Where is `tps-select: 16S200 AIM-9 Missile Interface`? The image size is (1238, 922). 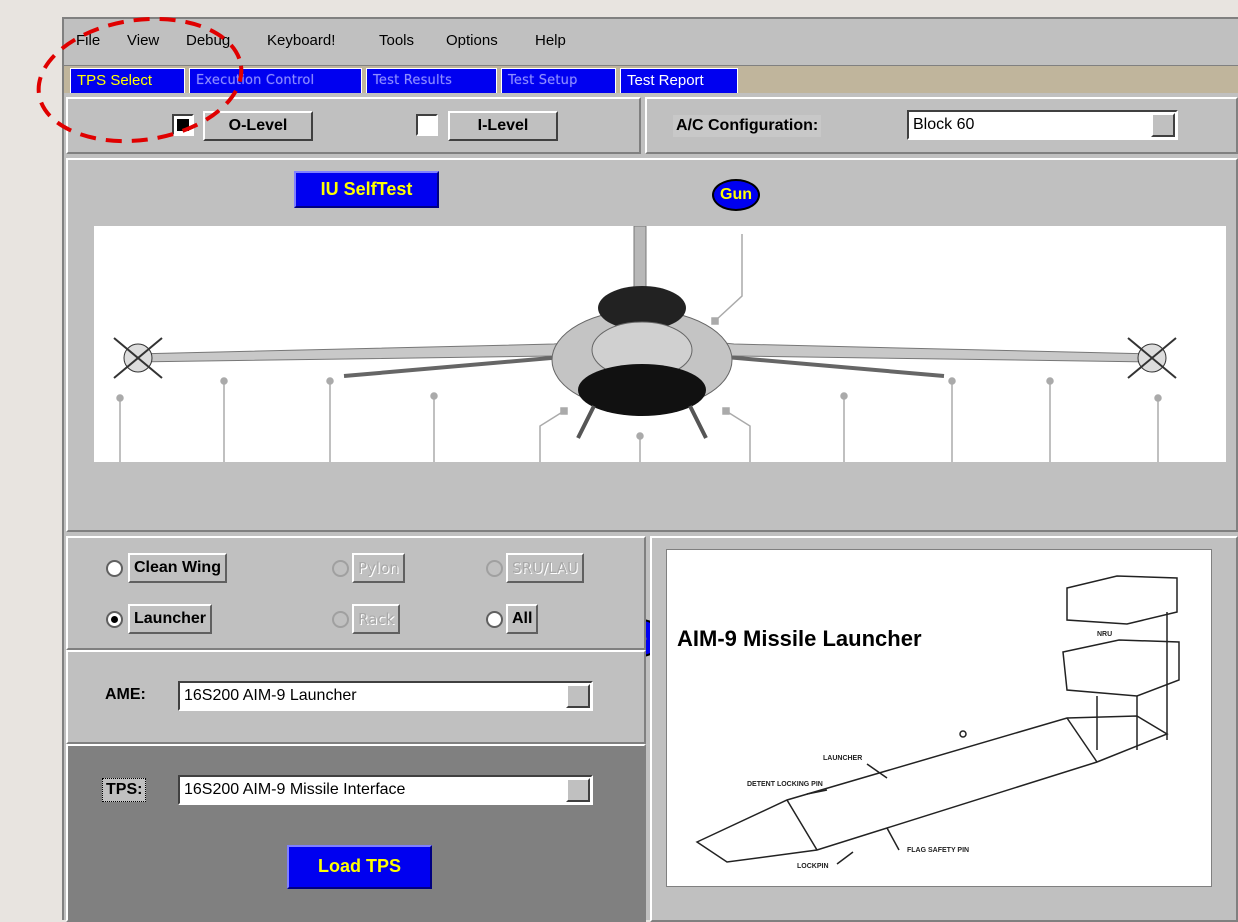 tps-select: 16S200 AIM-9 Missile Interface is located at coordinates (385, 790).